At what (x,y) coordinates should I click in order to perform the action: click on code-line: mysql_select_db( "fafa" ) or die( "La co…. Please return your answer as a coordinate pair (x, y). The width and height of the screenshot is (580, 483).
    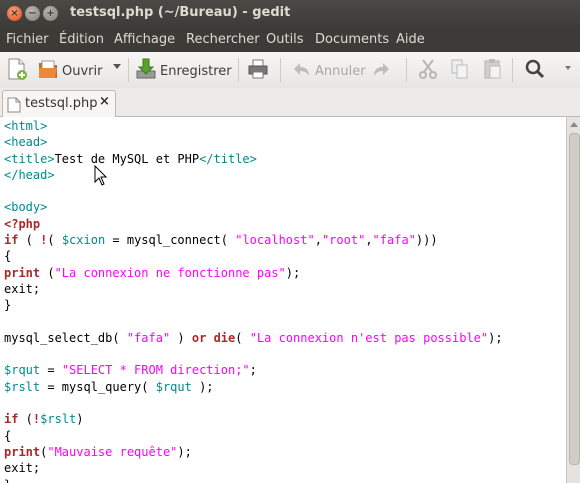
    Looking at the image, I should click on (253, 338).